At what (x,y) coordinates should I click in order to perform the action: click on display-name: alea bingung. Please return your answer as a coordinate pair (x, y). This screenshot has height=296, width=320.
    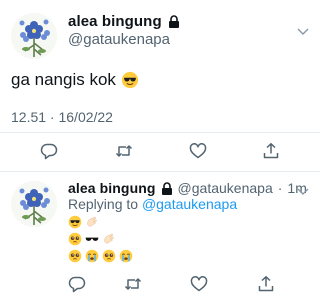
    Looking at the image, I should click on (115, 21).